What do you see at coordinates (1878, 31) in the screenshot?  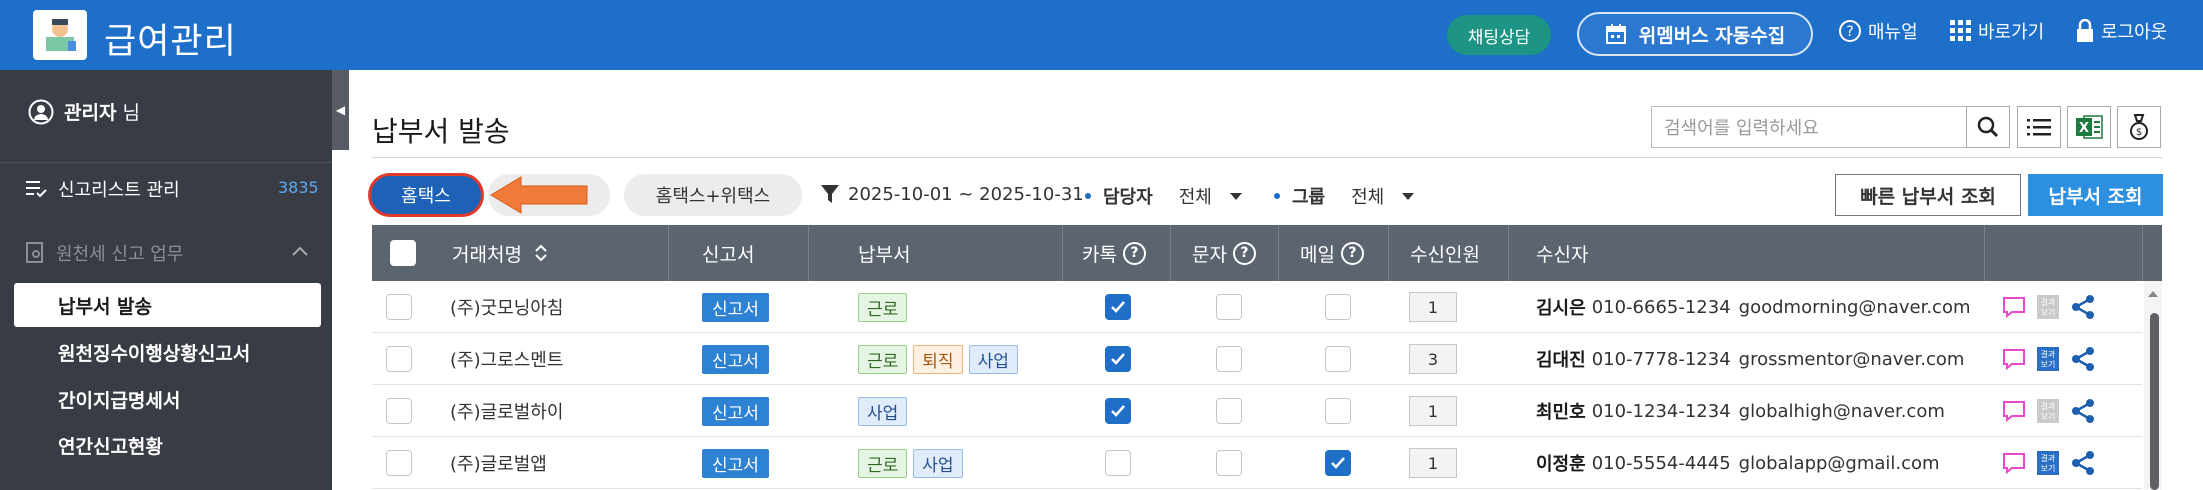 I see `manual-link: ? 매뉴얼` at bounding box center [1878, 31].